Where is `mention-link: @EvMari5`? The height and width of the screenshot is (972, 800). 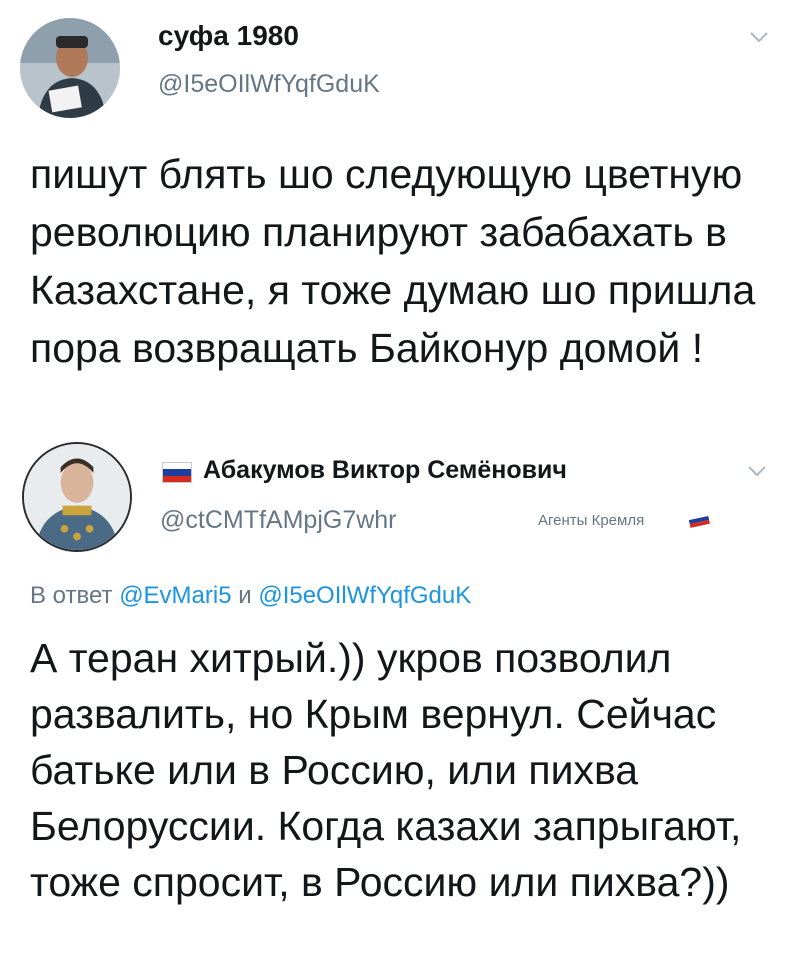
mention-link: @EvMari5 is located at coordinates (175, 595).